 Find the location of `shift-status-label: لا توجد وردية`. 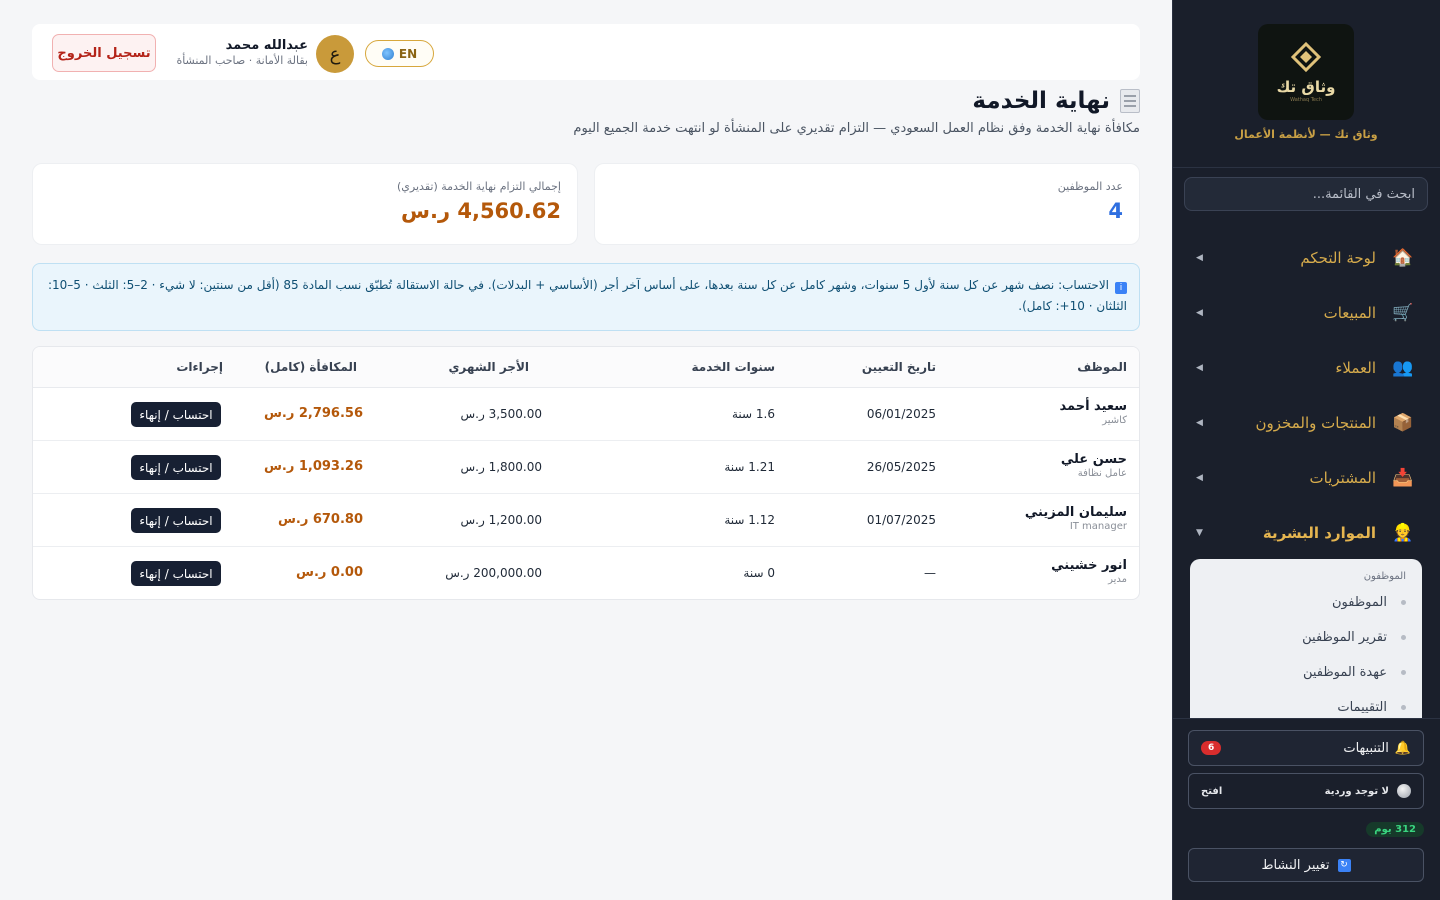

shift-status-label: لا توجد وردية is located at coordinates (1356, 791).